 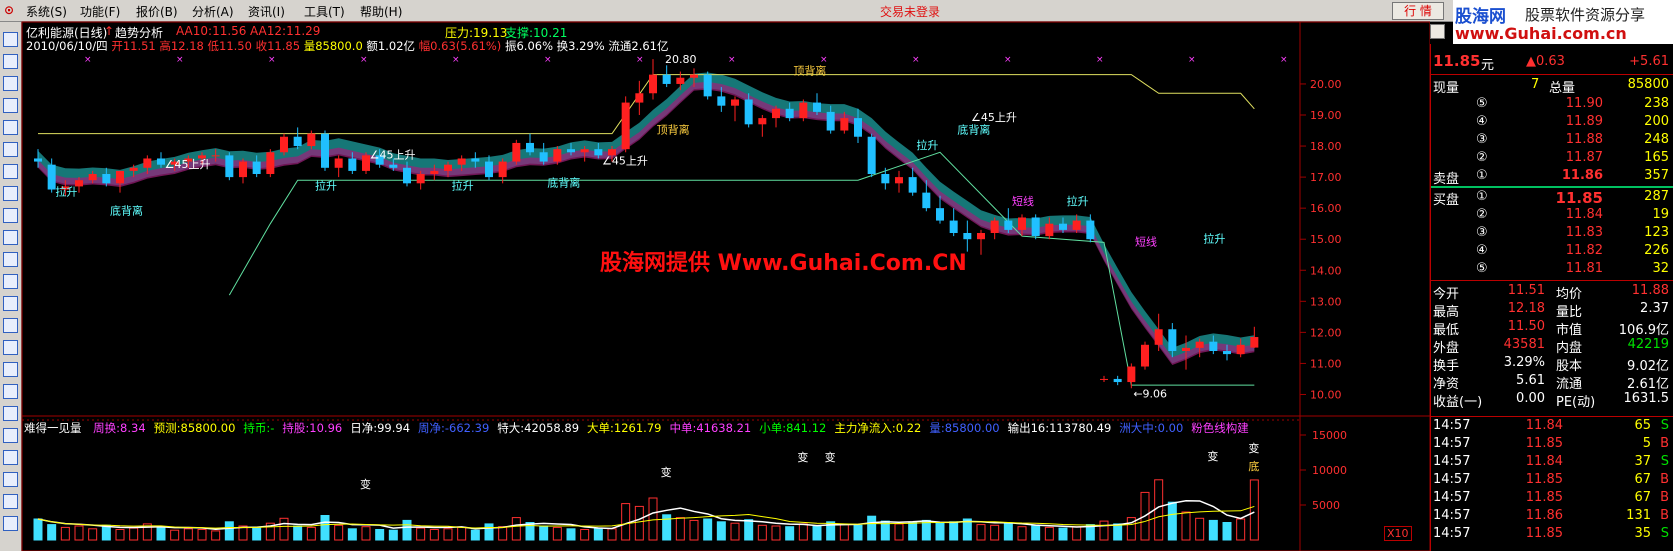 I want to click on price-tick-label: 16.00, so click(x=1326, y=208).